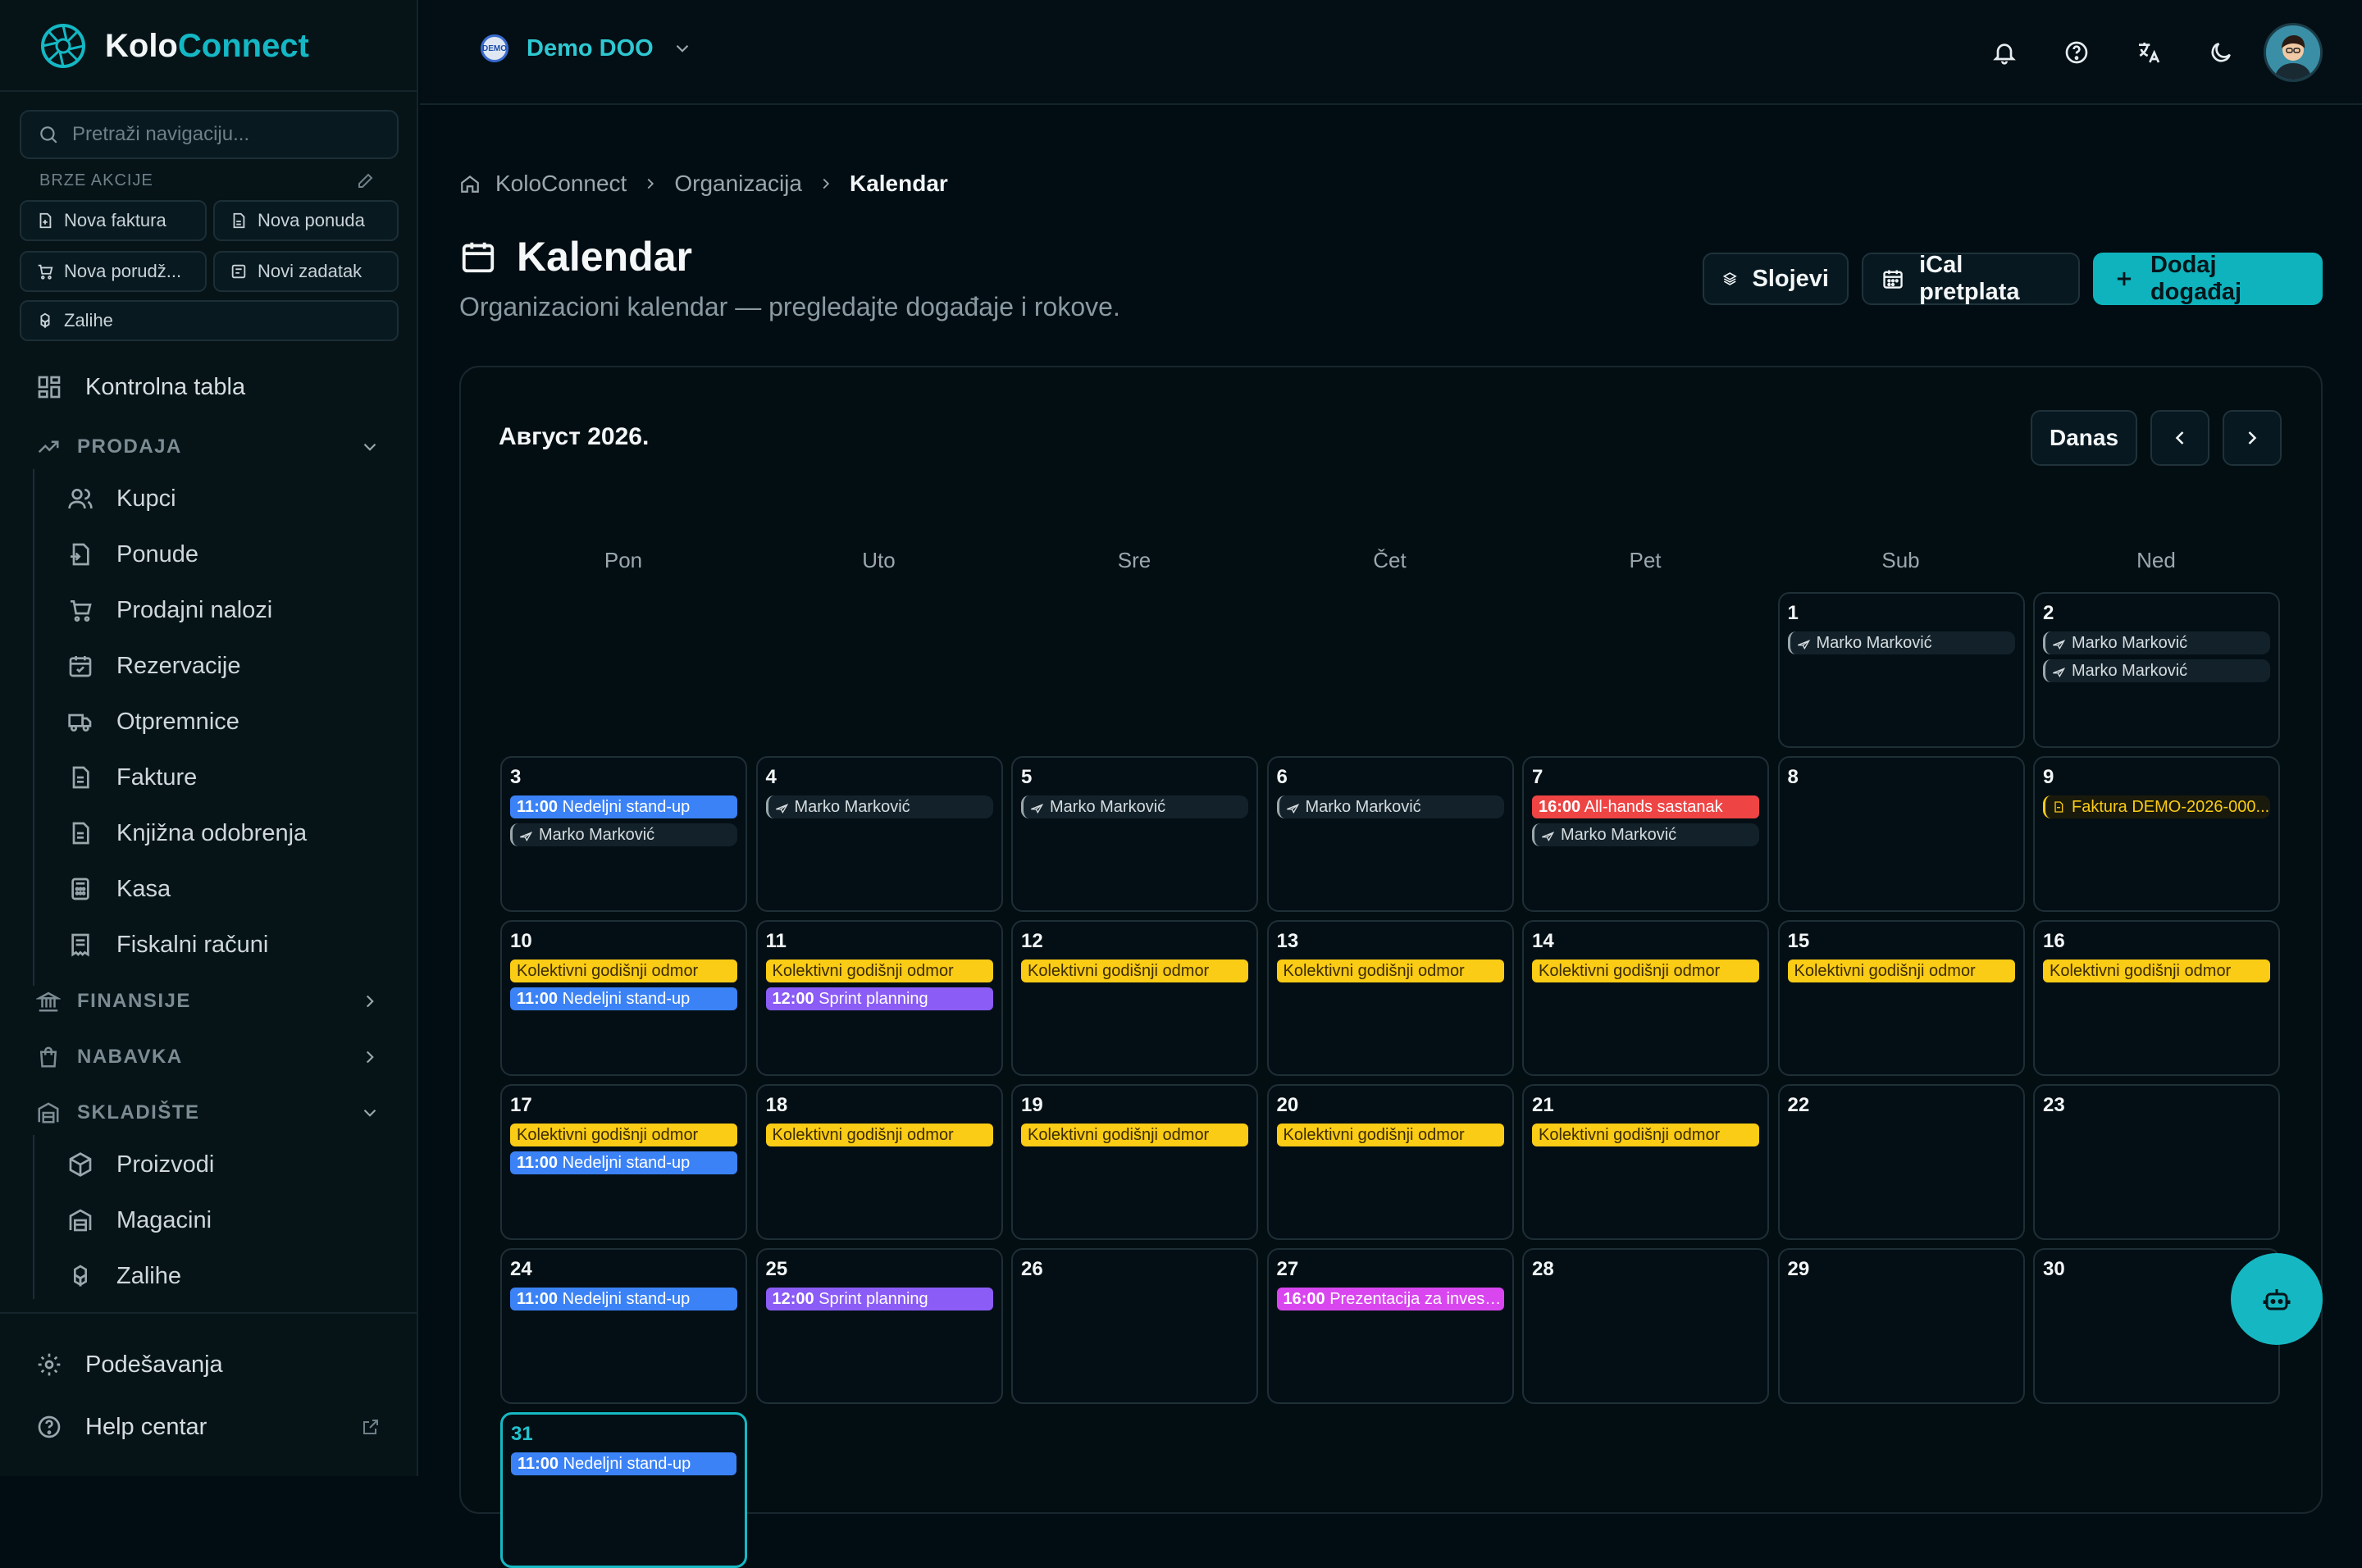 This screenshot has width=2362, height=1568. What do you see at coordinates (132, 554) in the screenshot?
I see `sidebar-item-ponude: Ponude` at bounding box center [132, 554].